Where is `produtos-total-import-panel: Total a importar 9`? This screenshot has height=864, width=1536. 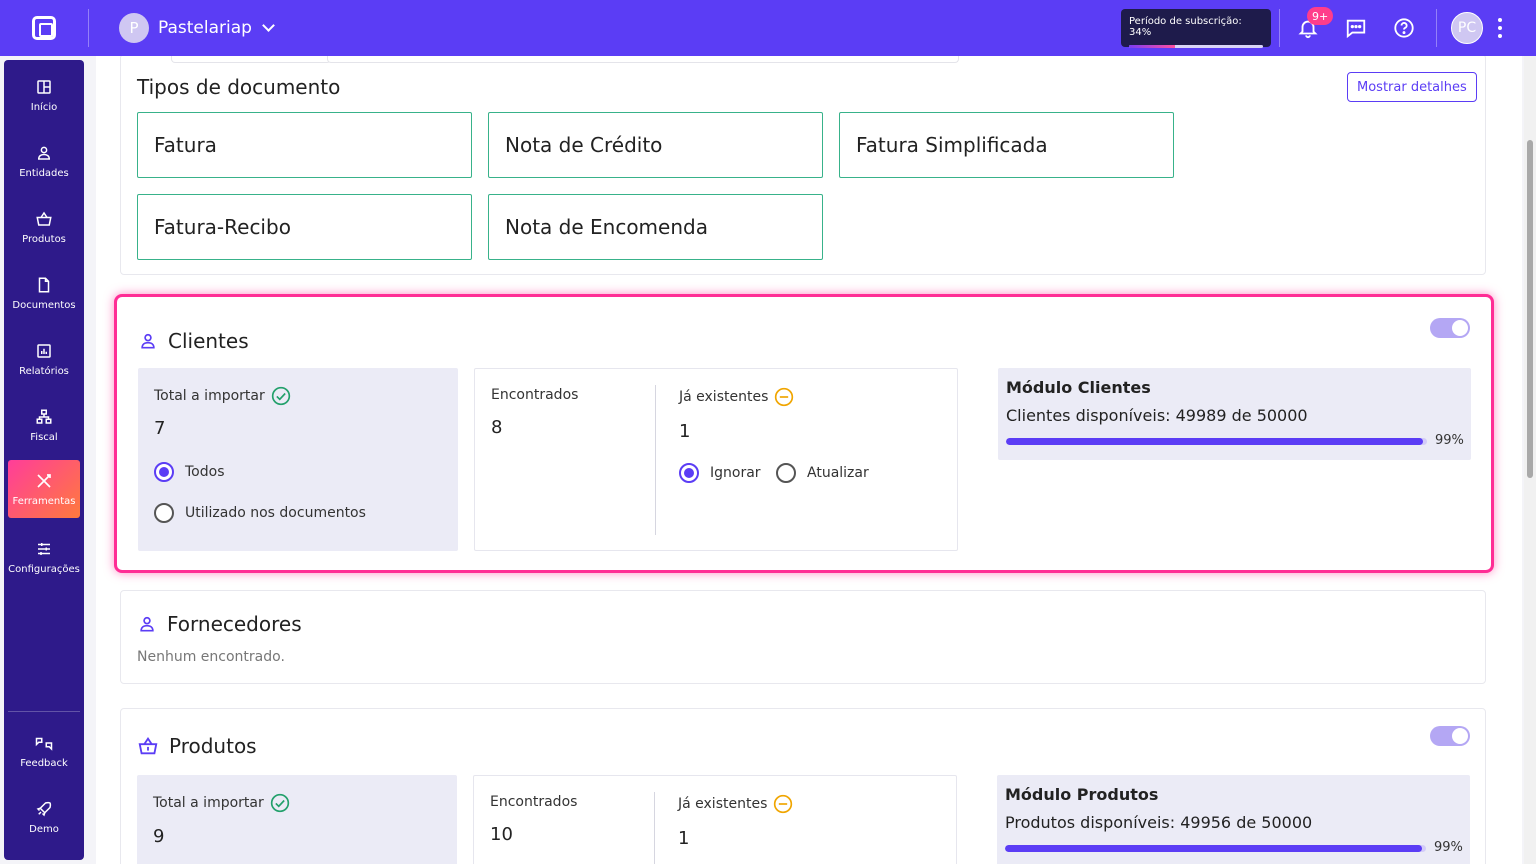
produtos-total-import-panel: Total a importar 9 is located at coordinates (297, 819).